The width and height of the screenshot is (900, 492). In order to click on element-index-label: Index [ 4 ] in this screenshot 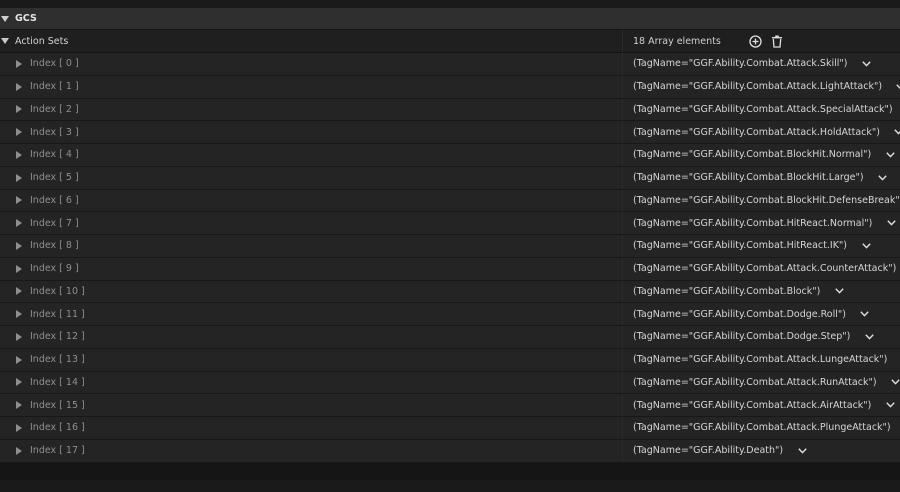, I will do `click(54, 155)`.